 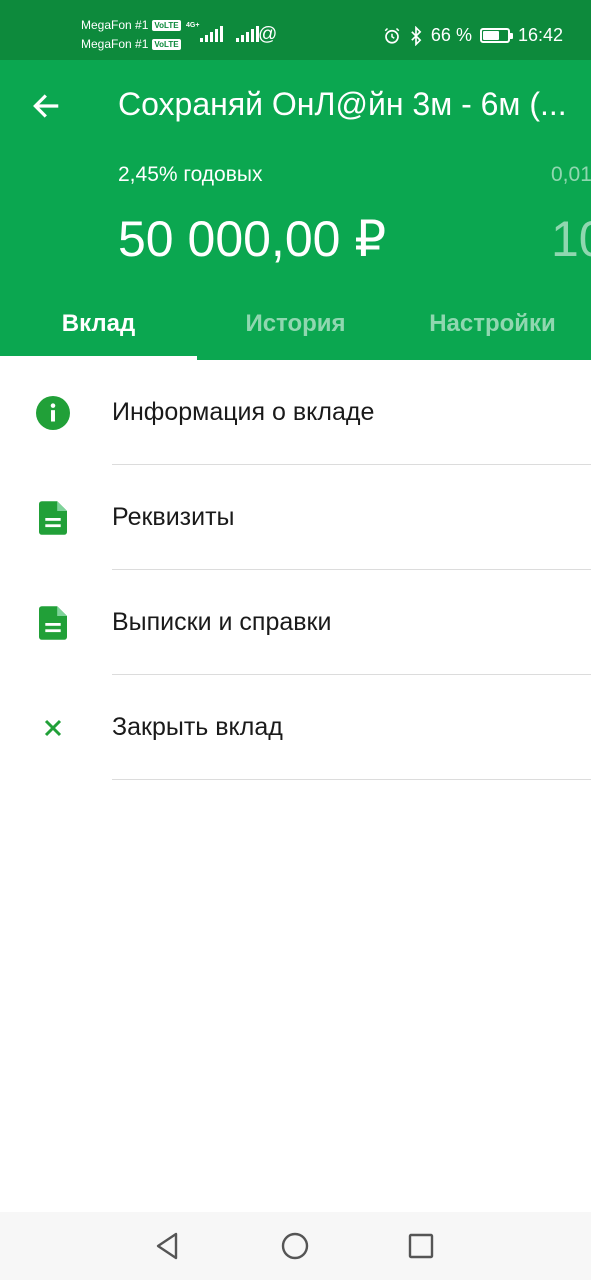 I want to click on divider, so click(x=351, y=779).